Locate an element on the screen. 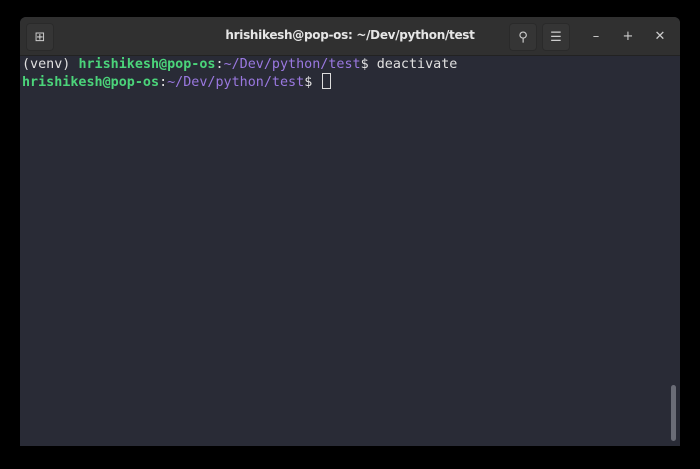 This screenshot has height=469, width=700. maximize-button: + is located at coordinates (628, 36).